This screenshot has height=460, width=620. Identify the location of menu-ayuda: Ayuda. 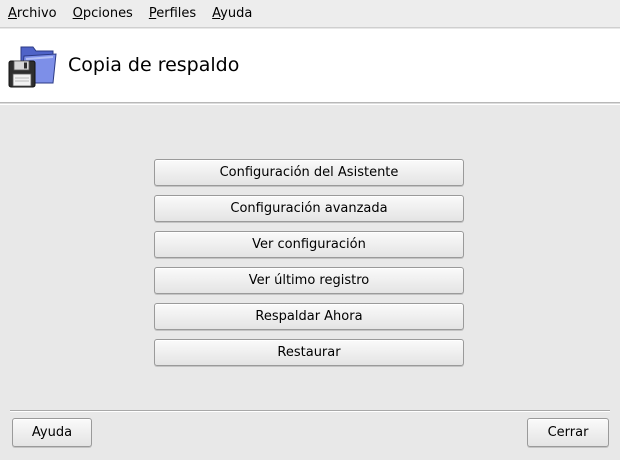
(232, 13).